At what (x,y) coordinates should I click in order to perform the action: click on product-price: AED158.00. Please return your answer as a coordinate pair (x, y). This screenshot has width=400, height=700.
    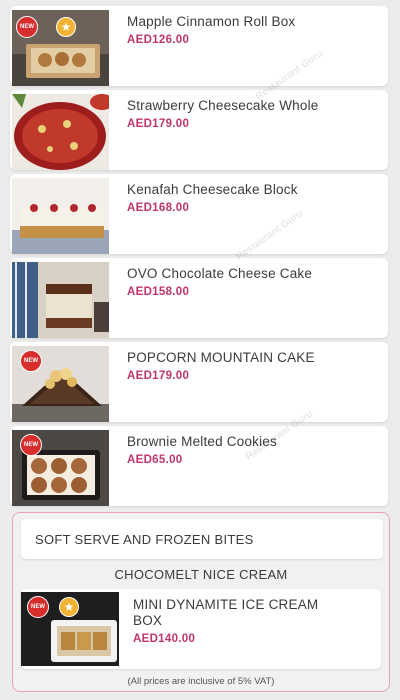
    Looking at the image, I should click on (158, 292).